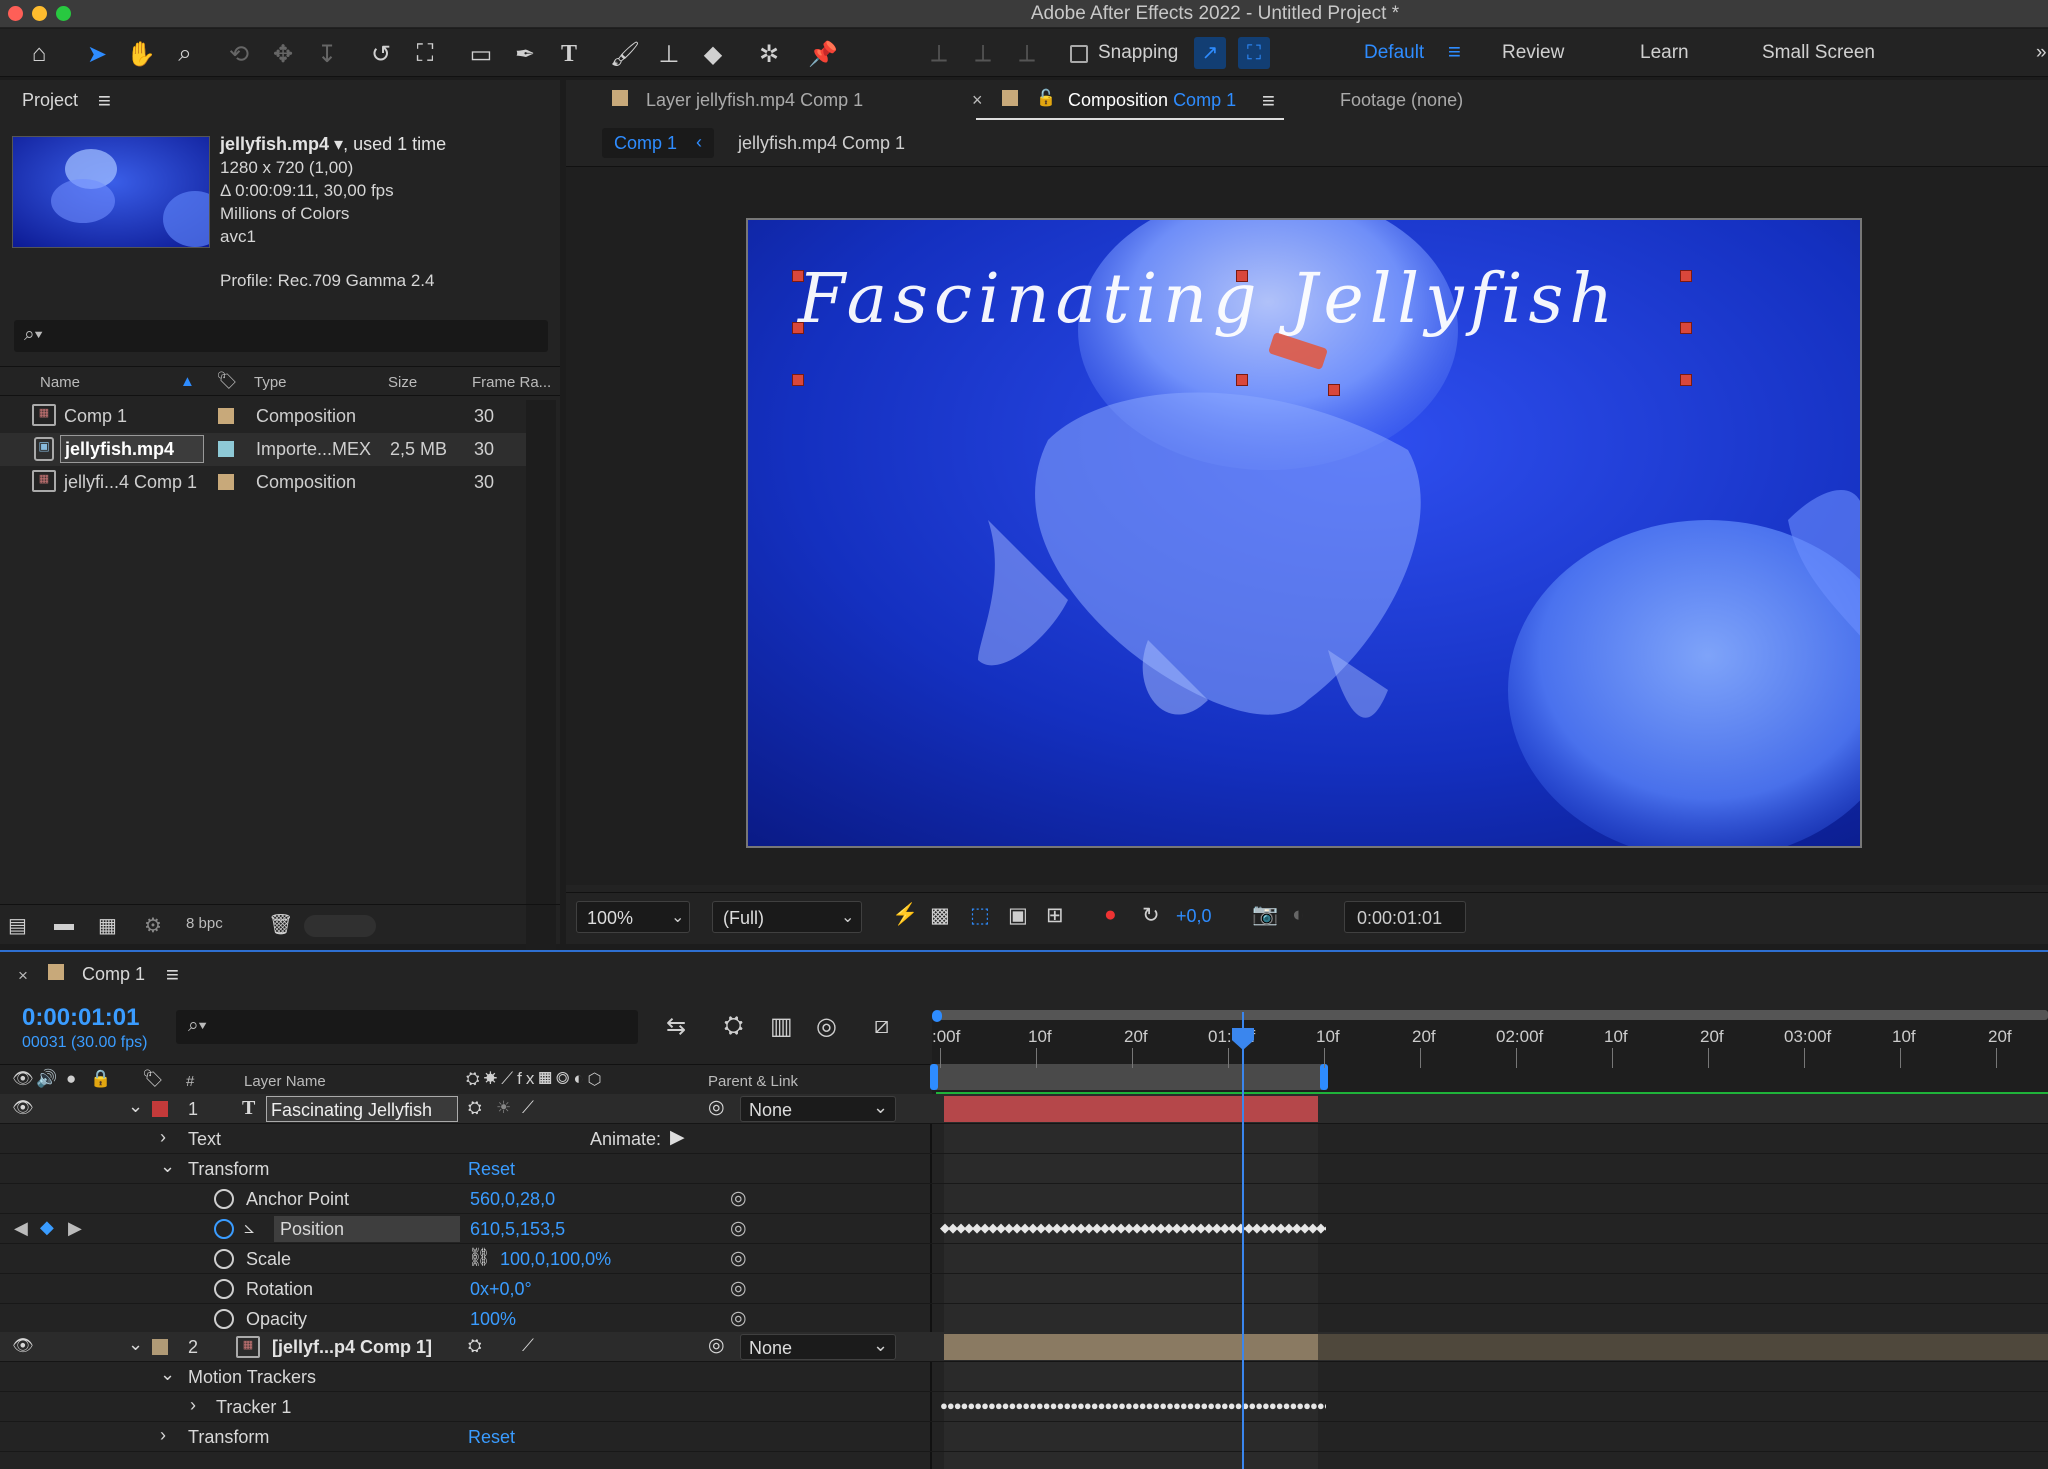  What do you see at coordinates (1818, 53) in the screenshot?
I see `workspace-small-screen: Small Screen` at bounding box center [1818, 53].